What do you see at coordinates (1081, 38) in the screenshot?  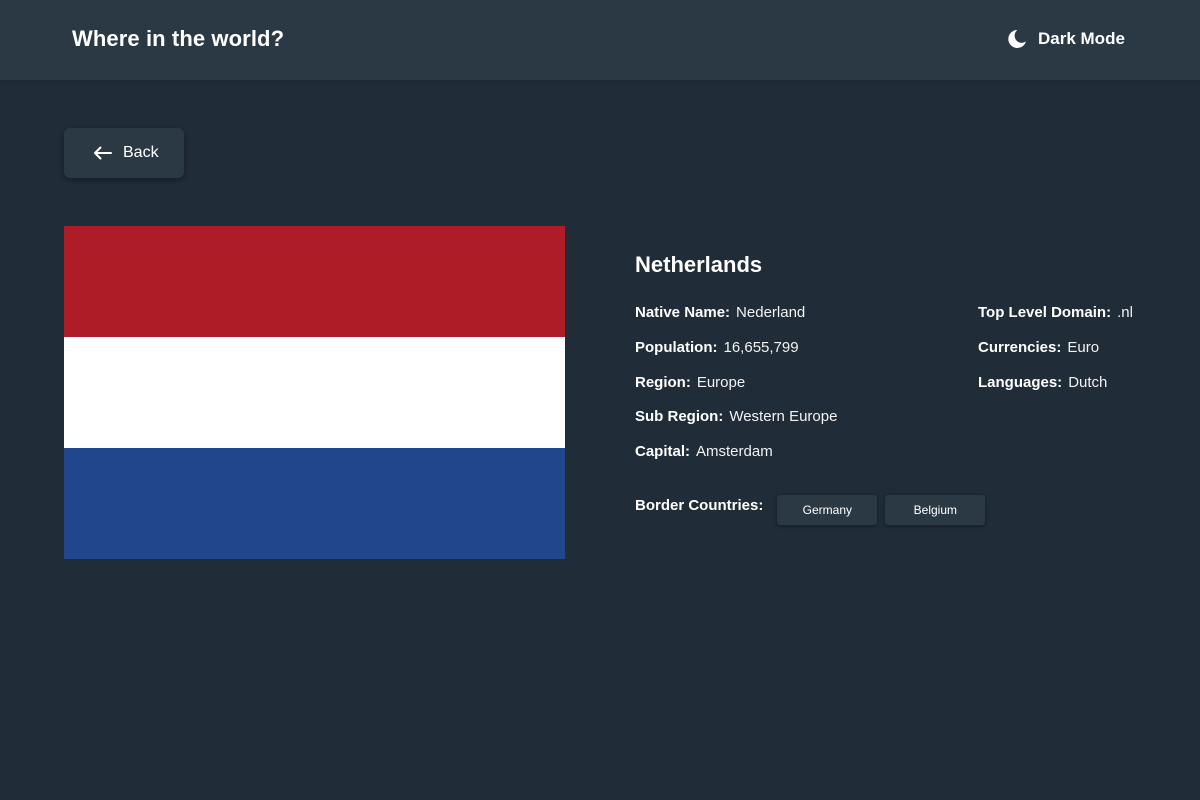 I see `dark-mode-label: Dark Mode` at bounding box center [1081, 38].